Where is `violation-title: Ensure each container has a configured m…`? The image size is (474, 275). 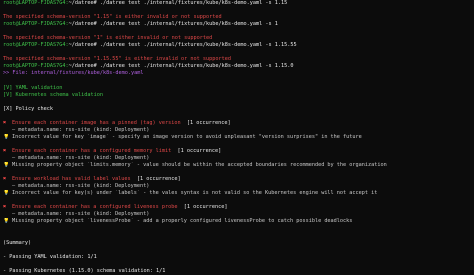 violation-title: Ensure each container has a configured m… is located at coordinates (92, 150).